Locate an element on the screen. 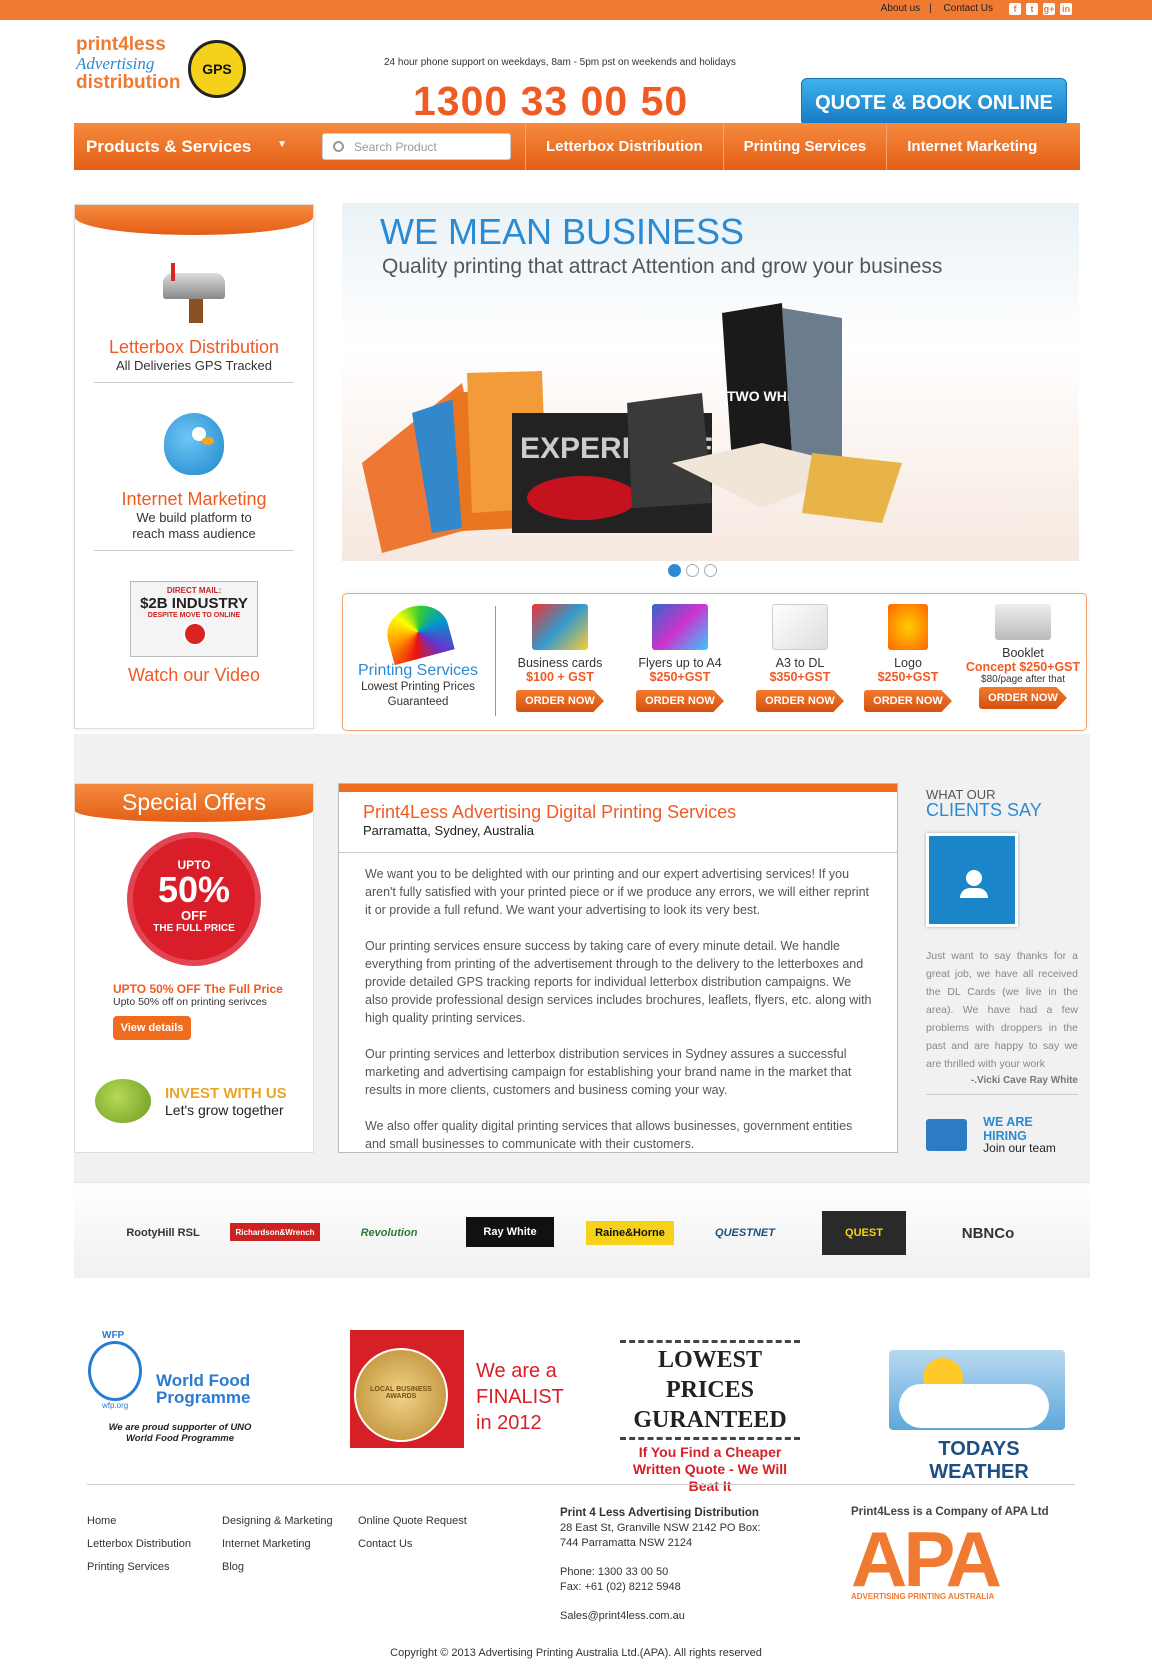  footer-fax: Fax: +61 (02) 8212 5948 is located at coordinates (620, 1587).